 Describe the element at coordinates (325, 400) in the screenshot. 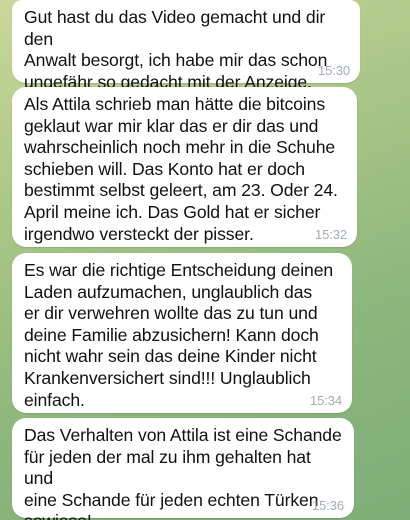

I see `message-timestamp: 15:34` at that location.